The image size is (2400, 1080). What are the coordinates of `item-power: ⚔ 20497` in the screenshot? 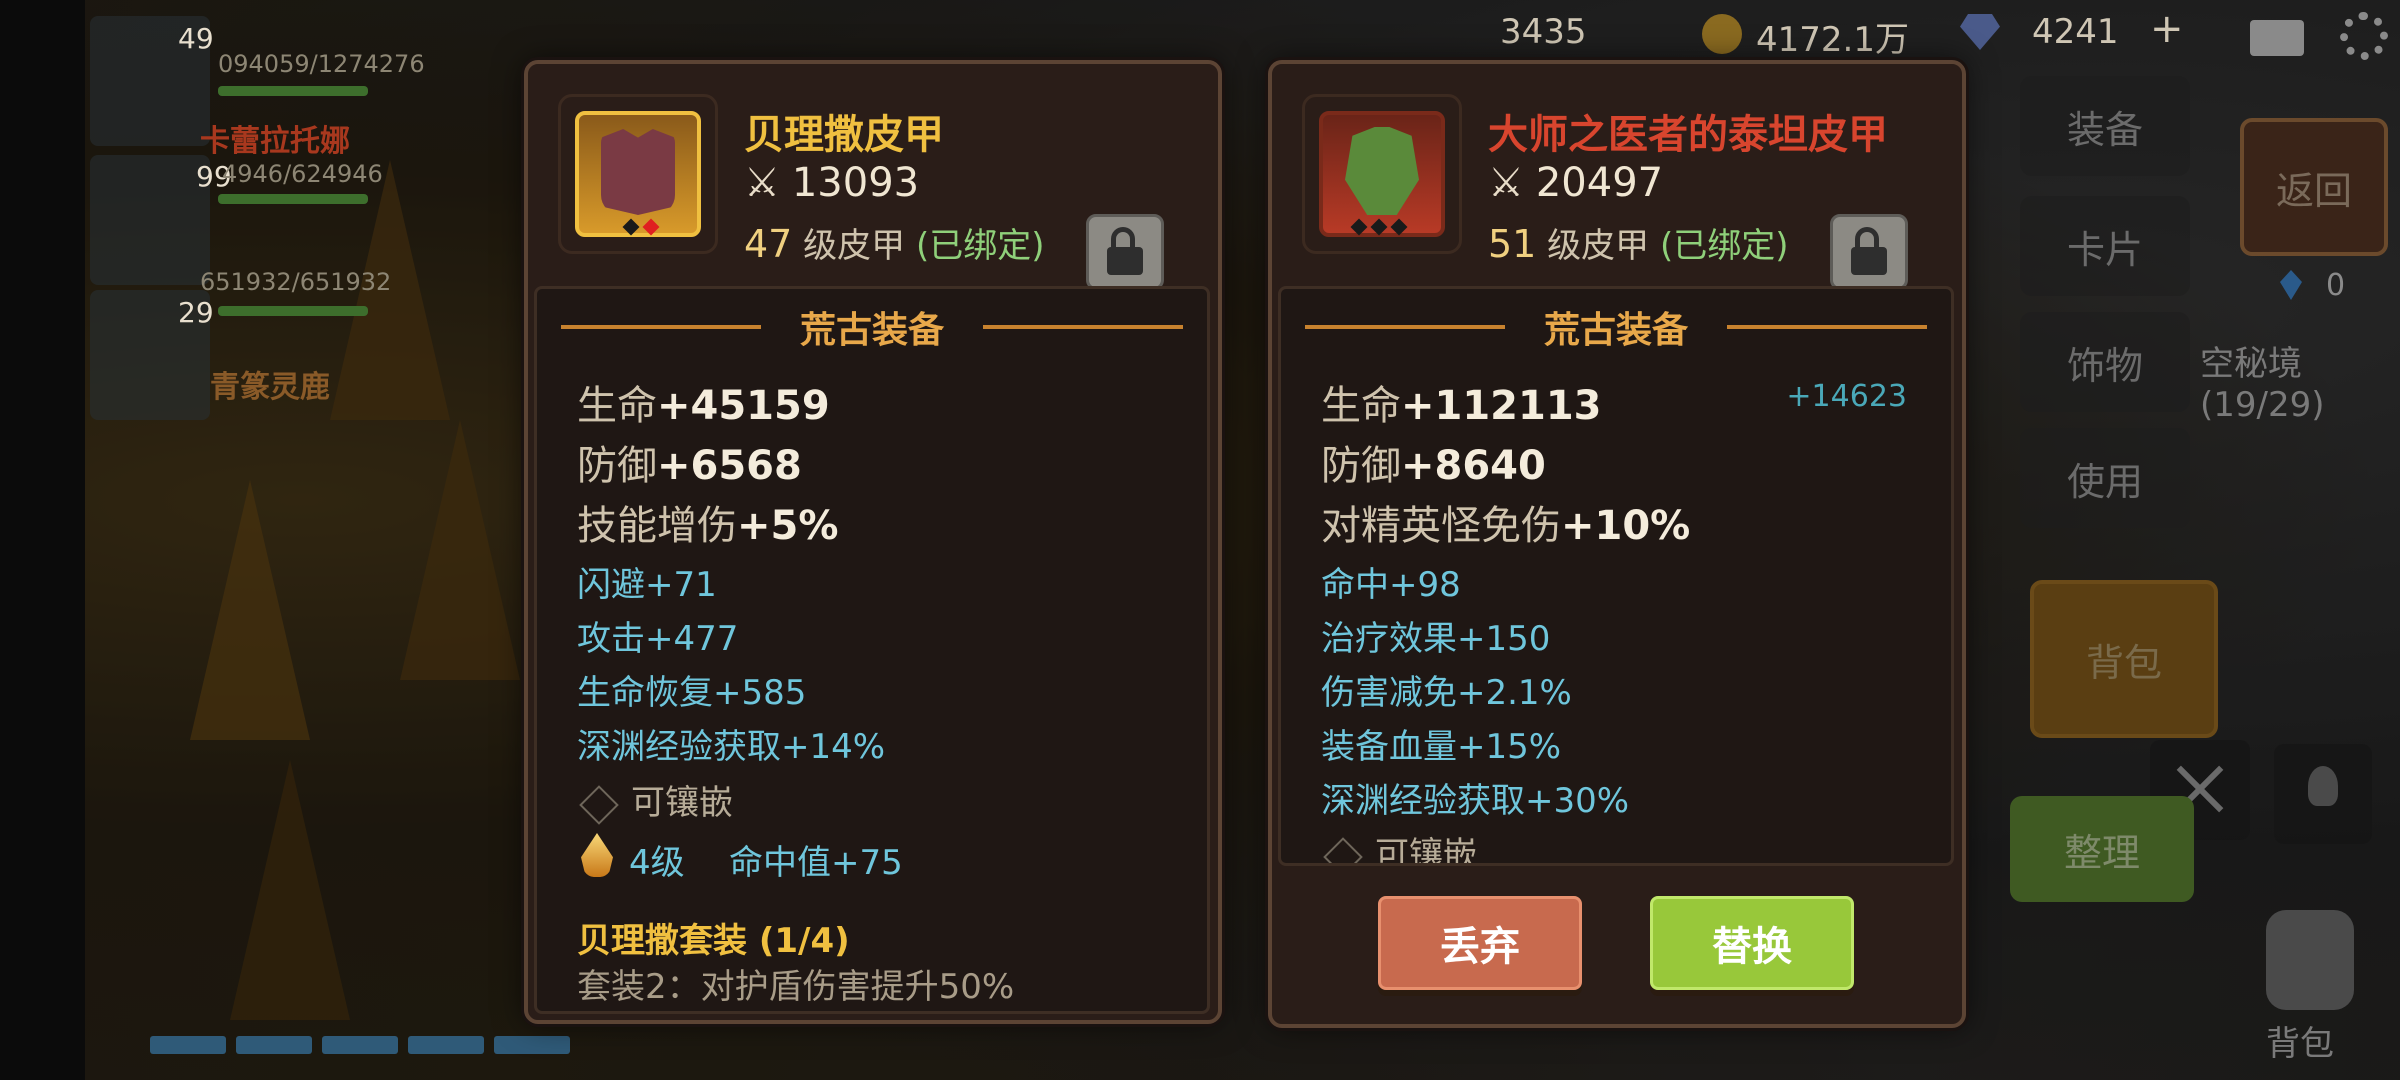 It's located at (1575, 183).